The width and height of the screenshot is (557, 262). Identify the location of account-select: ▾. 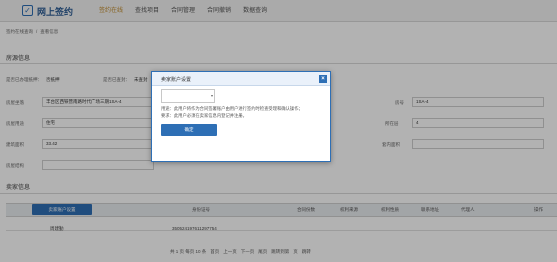
(188, 96).